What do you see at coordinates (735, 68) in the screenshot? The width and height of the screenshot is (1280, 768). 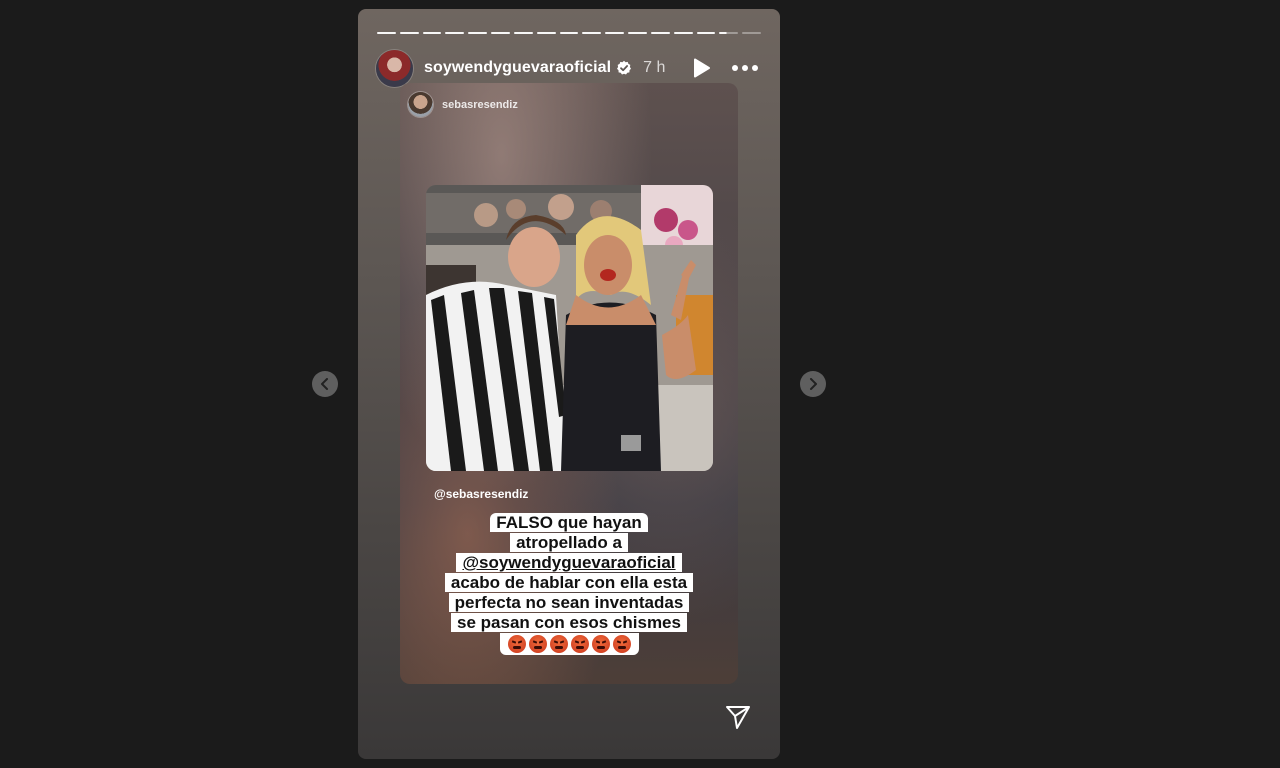 I see `more-horizontal-icon` at bounding box center [735, 68].